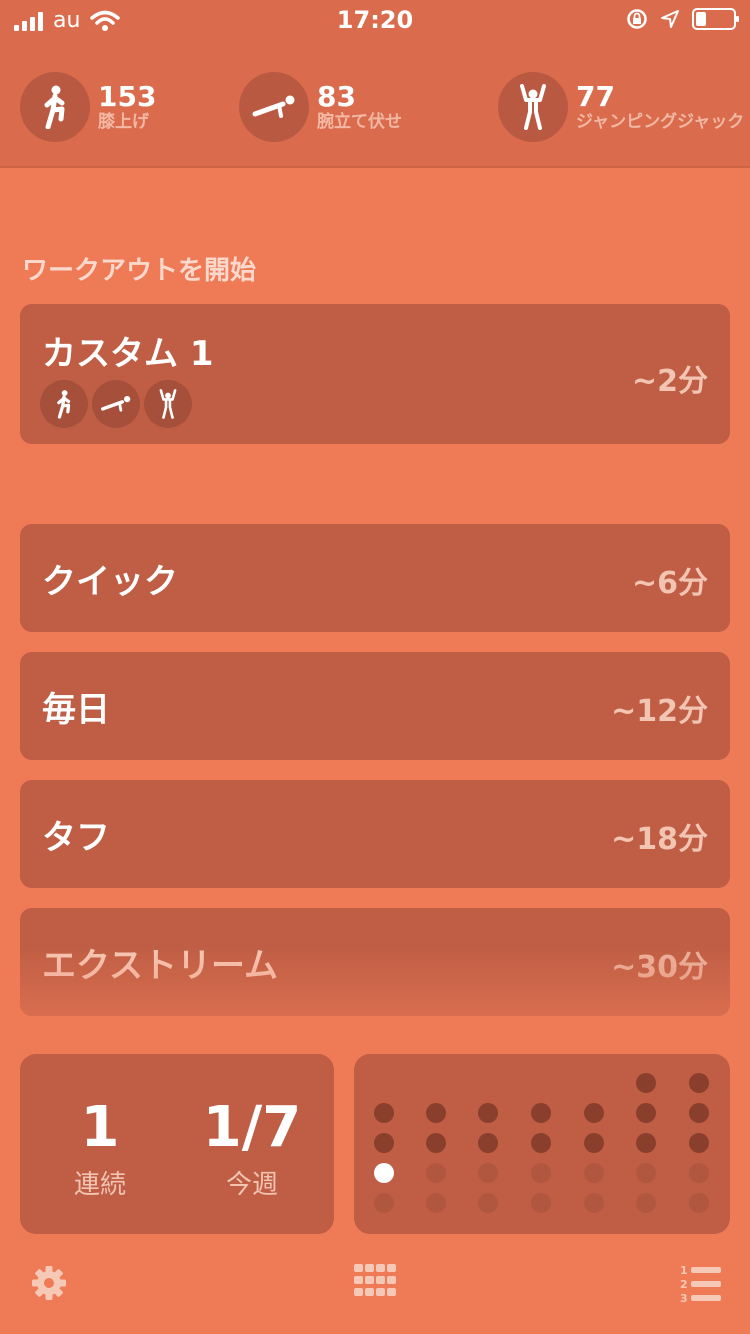  I want to click on svg-text: 3, so click(684, 1298).